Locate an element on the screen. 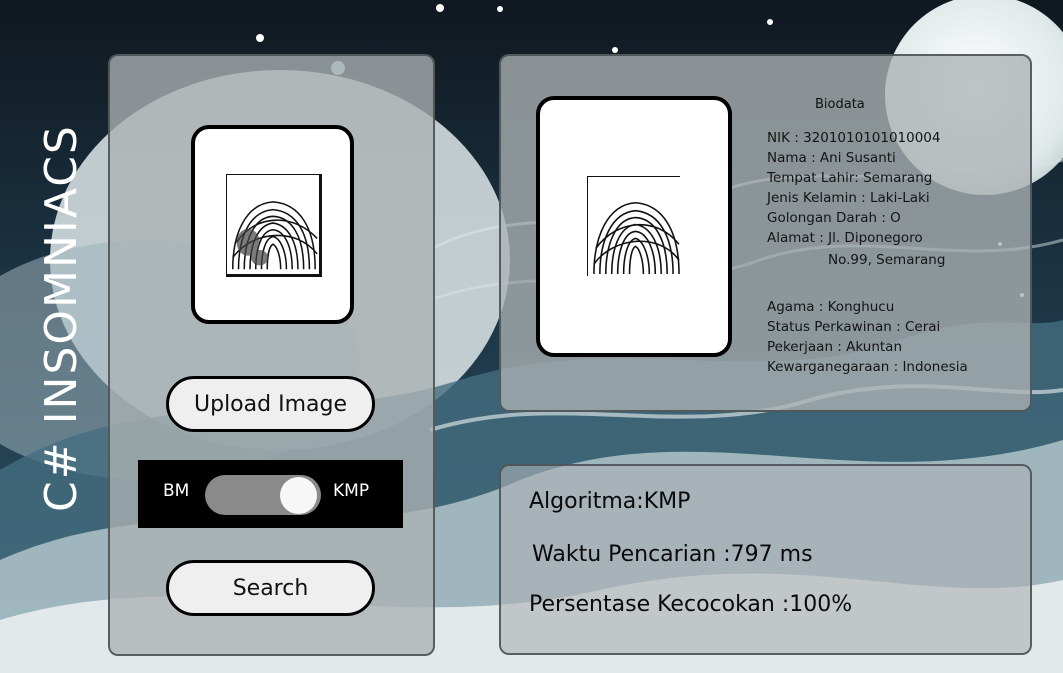  upload-image-button: Upload Image is located at coordinates (270, 404).